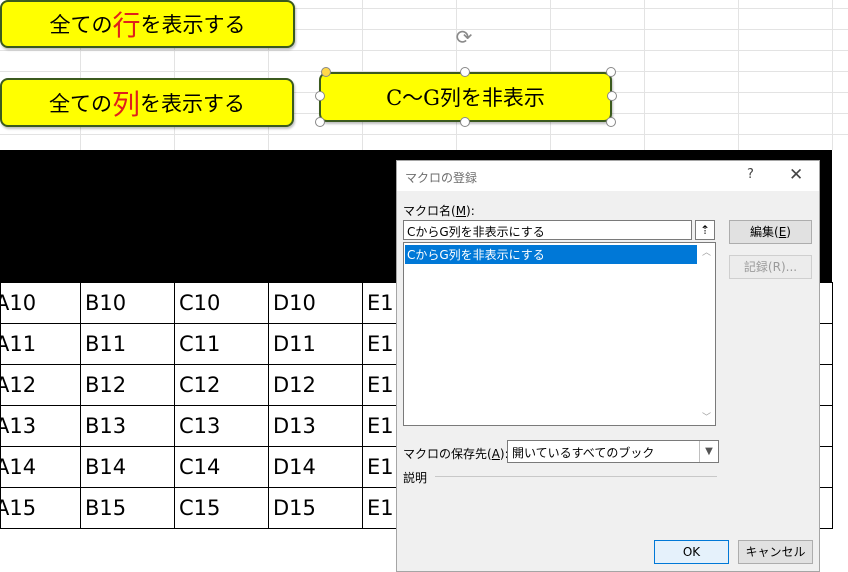  Describe the element at coordinates (127, 508) in the screenshot. I see `cell: B15` at that location.